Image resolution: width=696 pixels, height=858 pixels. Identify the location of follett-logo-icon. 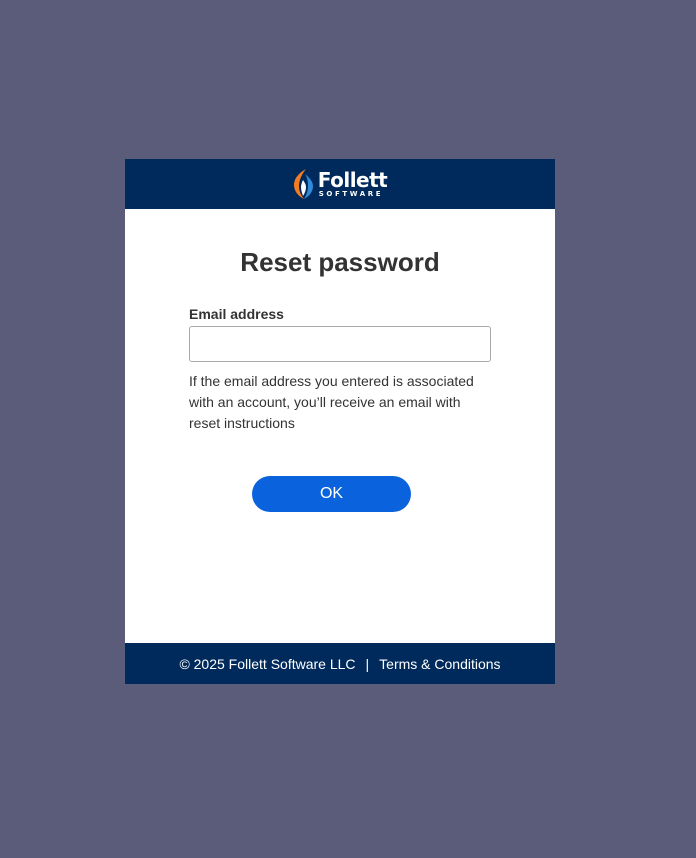
(303, 184).